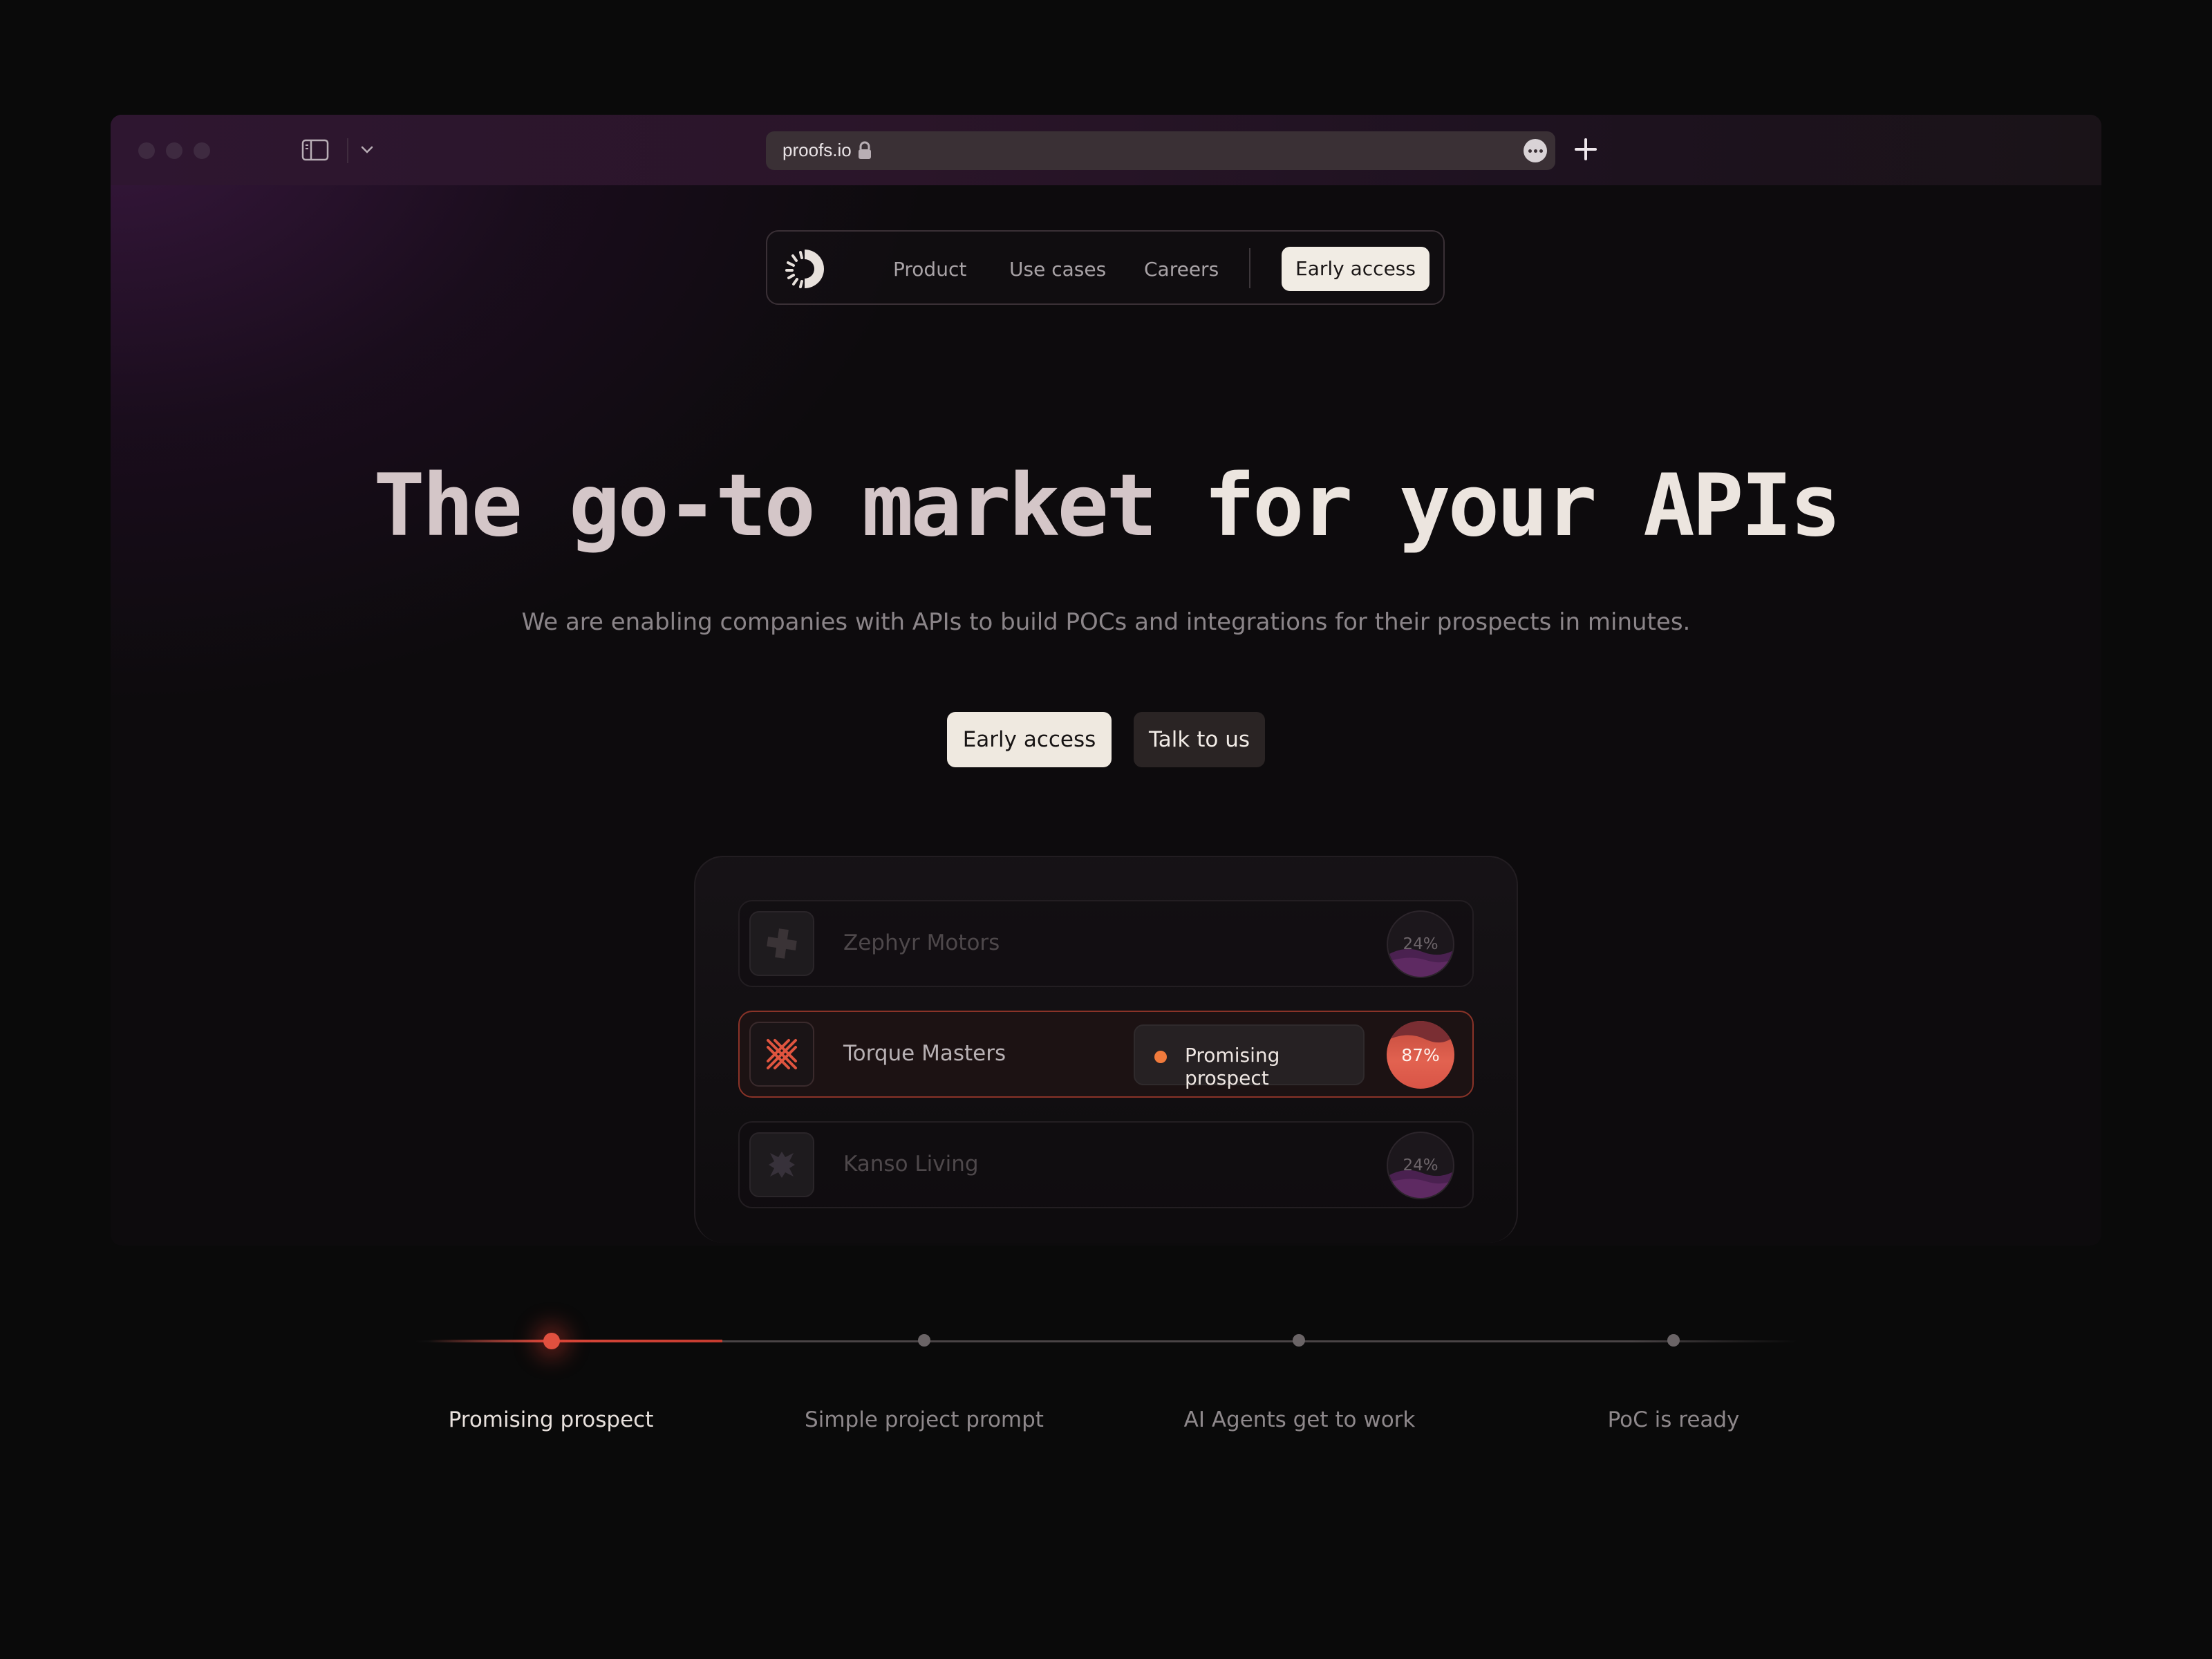 The width and height of the screenshot is (2212, 1659). I want to click on site-nav: Product Use cases Careers Early access, so click(1105, 267).